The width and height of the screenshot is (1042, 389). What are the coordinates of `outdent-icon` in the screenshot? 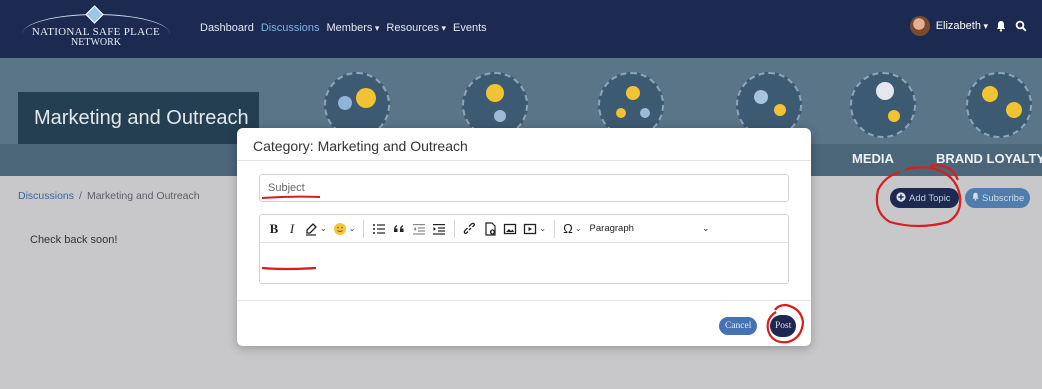 It's located at (419, 229).